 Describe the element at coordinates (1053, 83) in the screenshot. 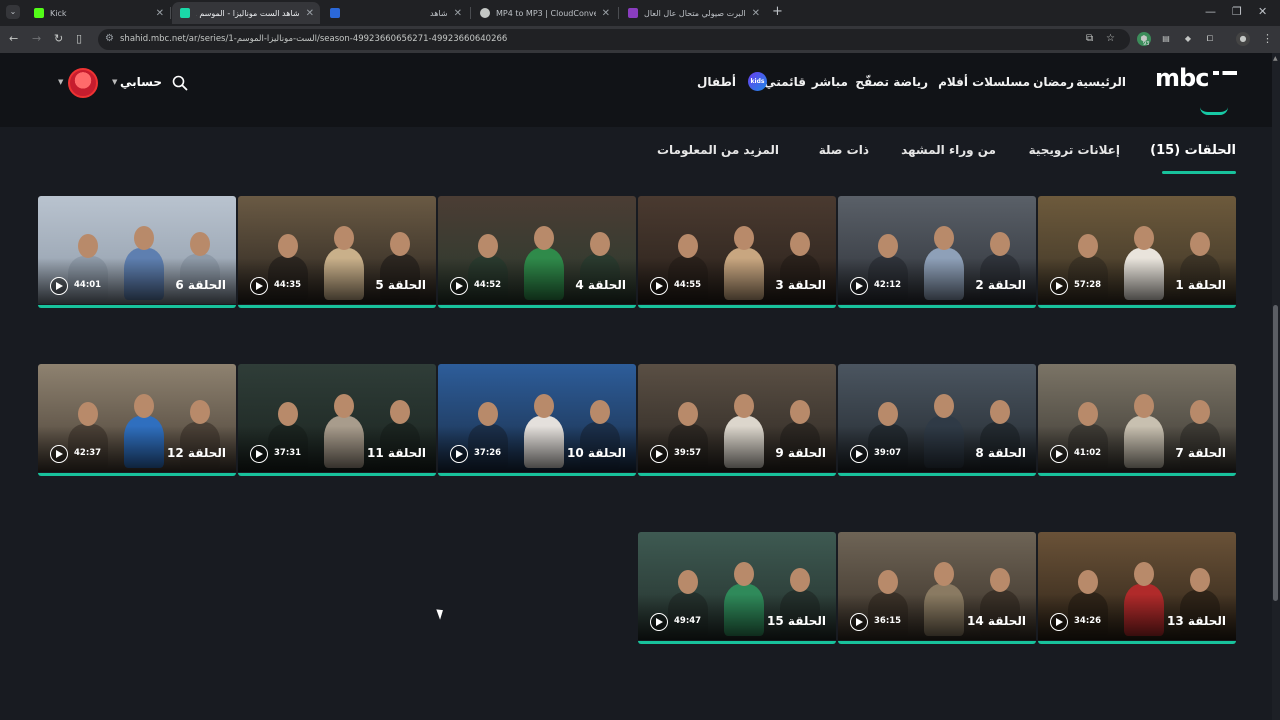

I see `nav-ramadan: رمضان` at that location.